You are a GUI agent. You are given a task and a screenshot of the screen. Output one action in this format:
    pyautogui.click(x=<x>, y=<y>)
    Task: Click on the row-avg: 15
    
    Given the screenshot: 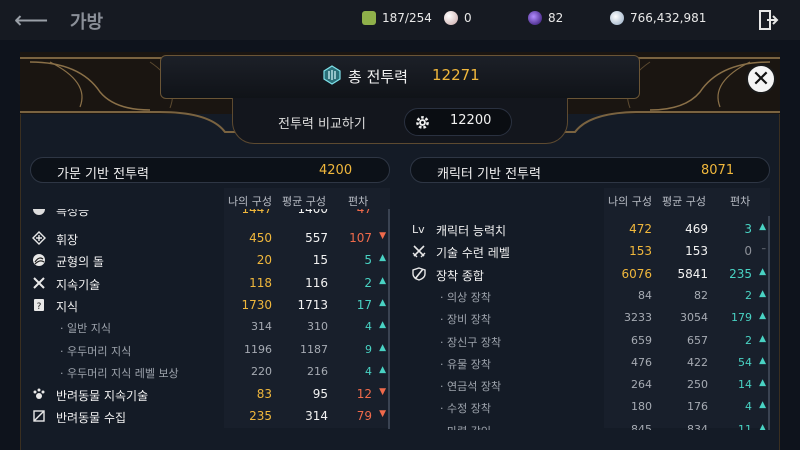 What is the action you would take?
    pyautogui.click(x=320, y=260)
    